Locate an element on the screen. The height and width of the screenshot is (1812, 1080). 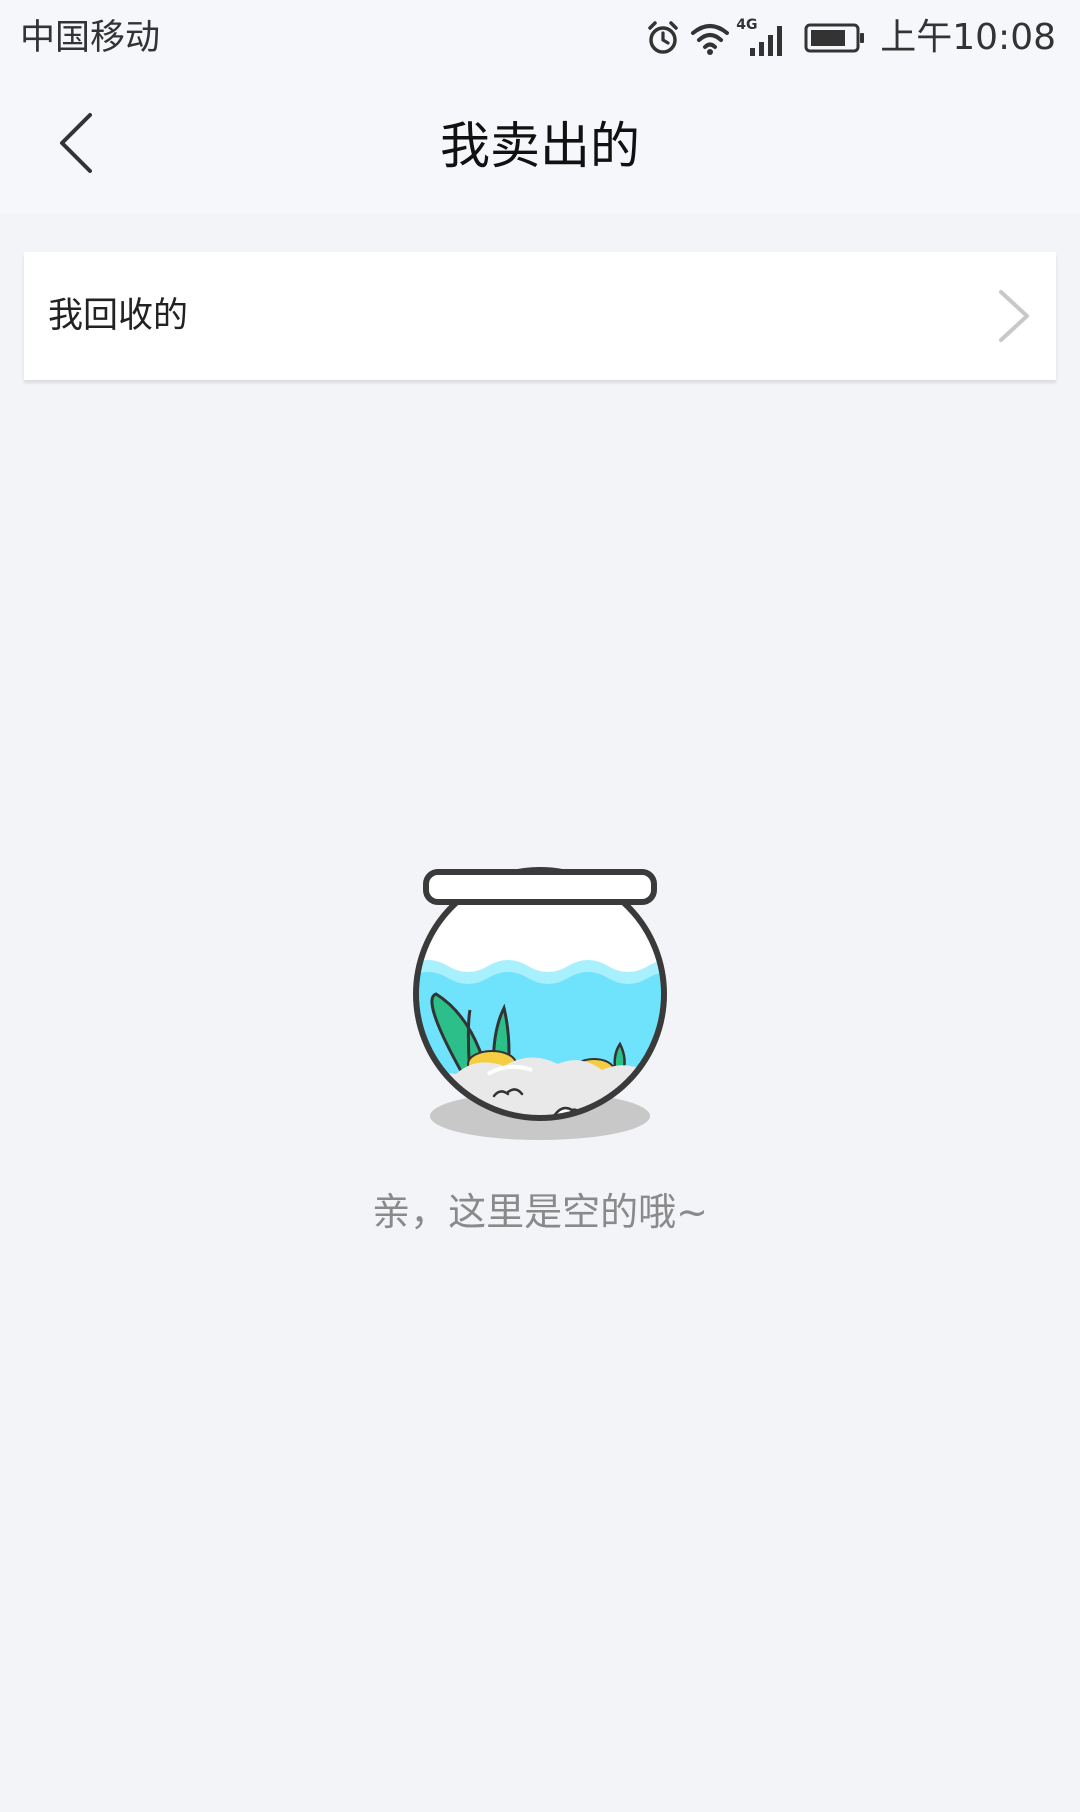
signal-icon: 4G is located at coordinates (763, 38).